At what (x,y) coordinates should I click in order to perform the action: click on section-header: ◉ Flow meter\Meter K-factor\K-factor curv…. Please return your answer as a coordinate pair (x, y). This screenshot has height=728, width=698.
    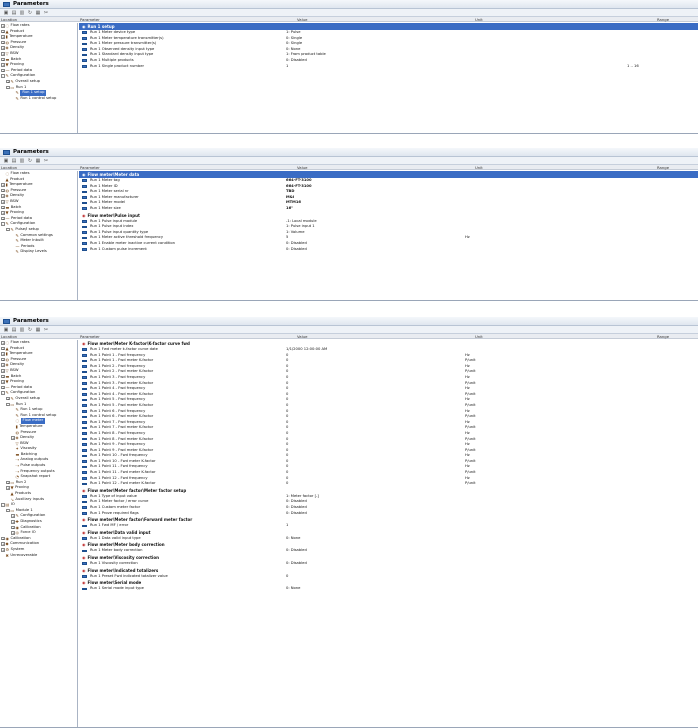
    Looking at the image, I should click on (388, 343).